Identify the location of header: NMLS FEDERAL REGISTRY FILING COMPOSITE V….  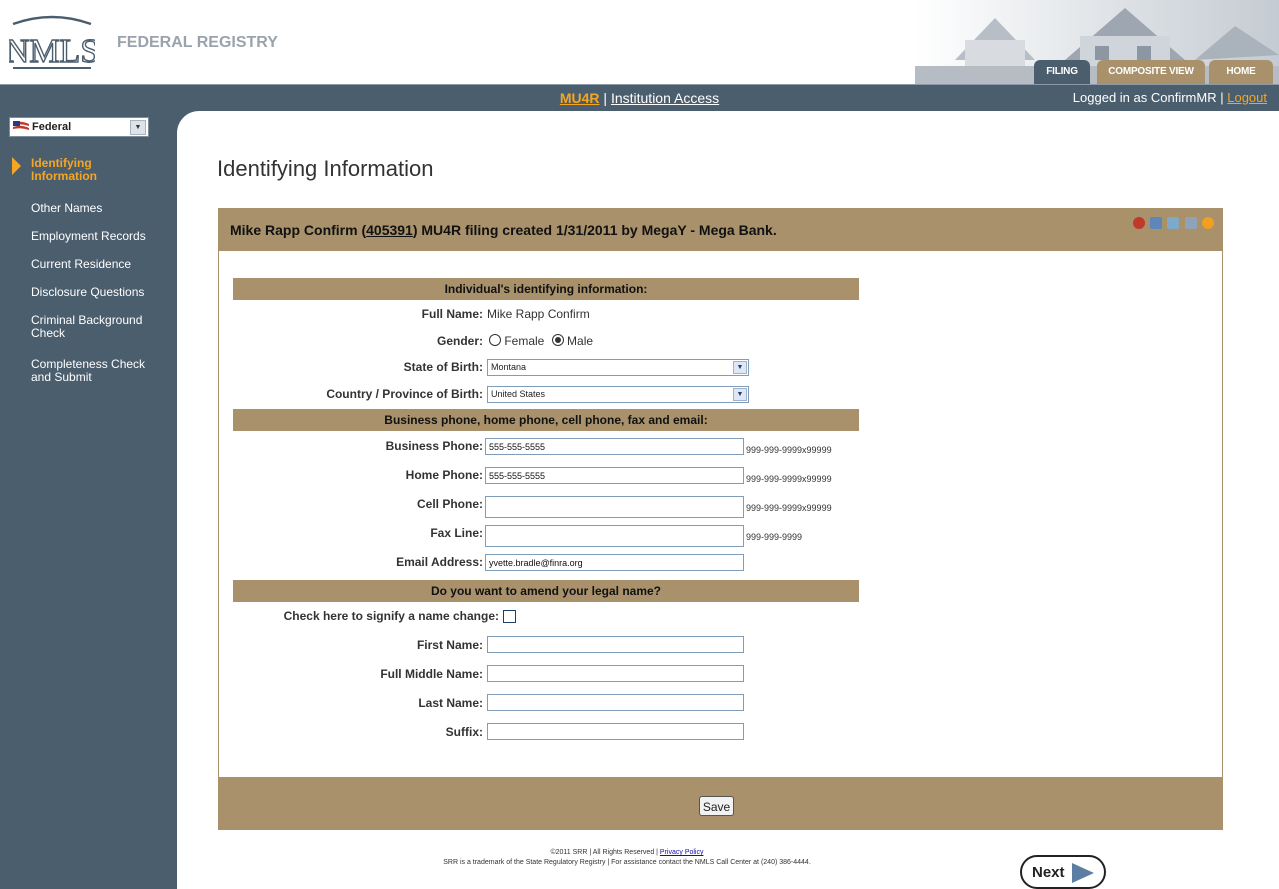
(639, 42).